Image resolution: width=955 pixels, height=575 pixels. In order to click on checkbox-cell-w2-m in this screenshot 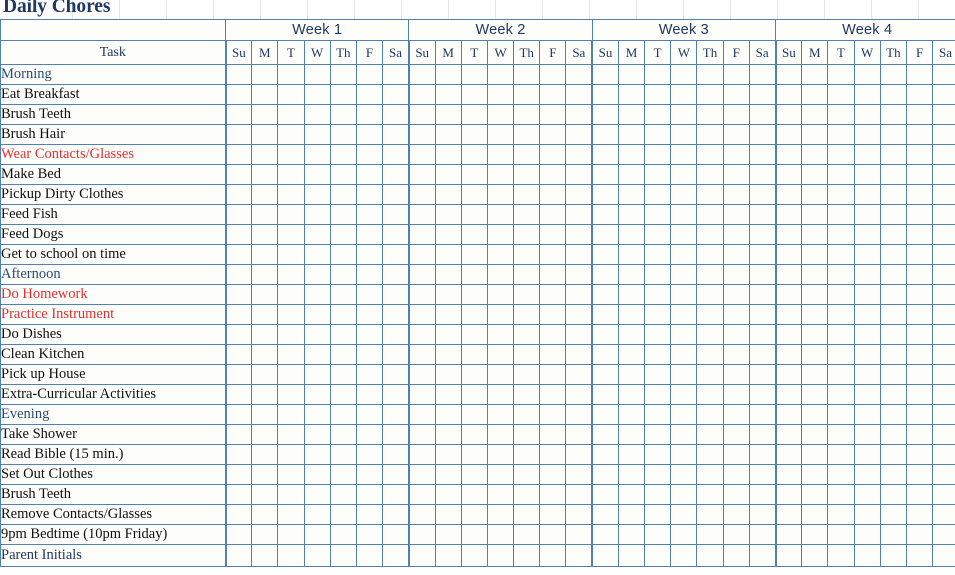, I will do `click(448, 314)`.